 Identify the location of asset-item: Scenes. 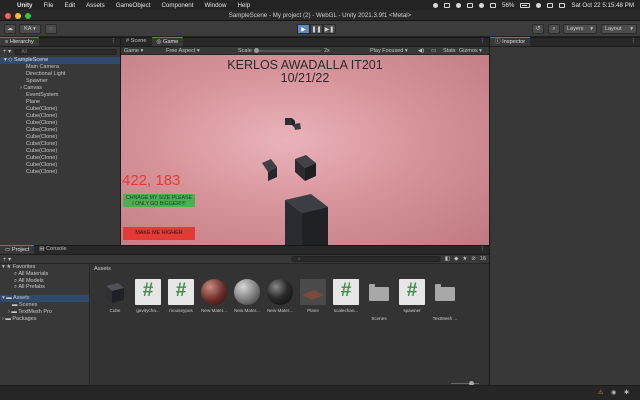
(379, 300).